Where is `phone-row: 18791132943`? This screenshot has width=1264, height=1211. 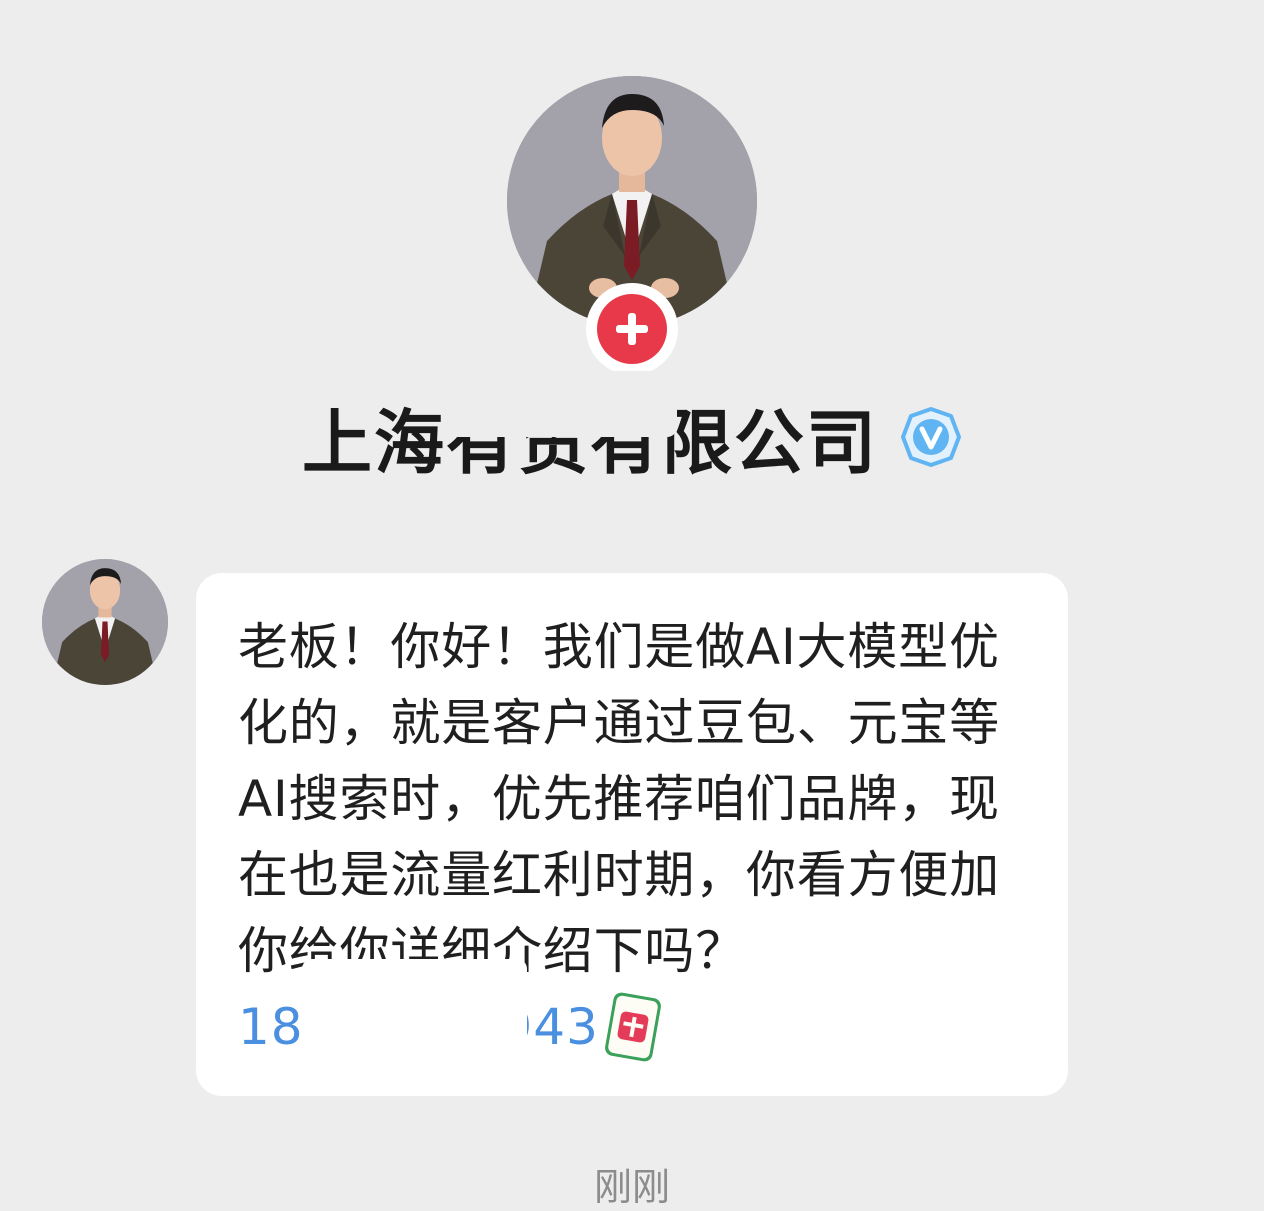
phone-row: 18791132943 is located at coordinates (633, 1012).